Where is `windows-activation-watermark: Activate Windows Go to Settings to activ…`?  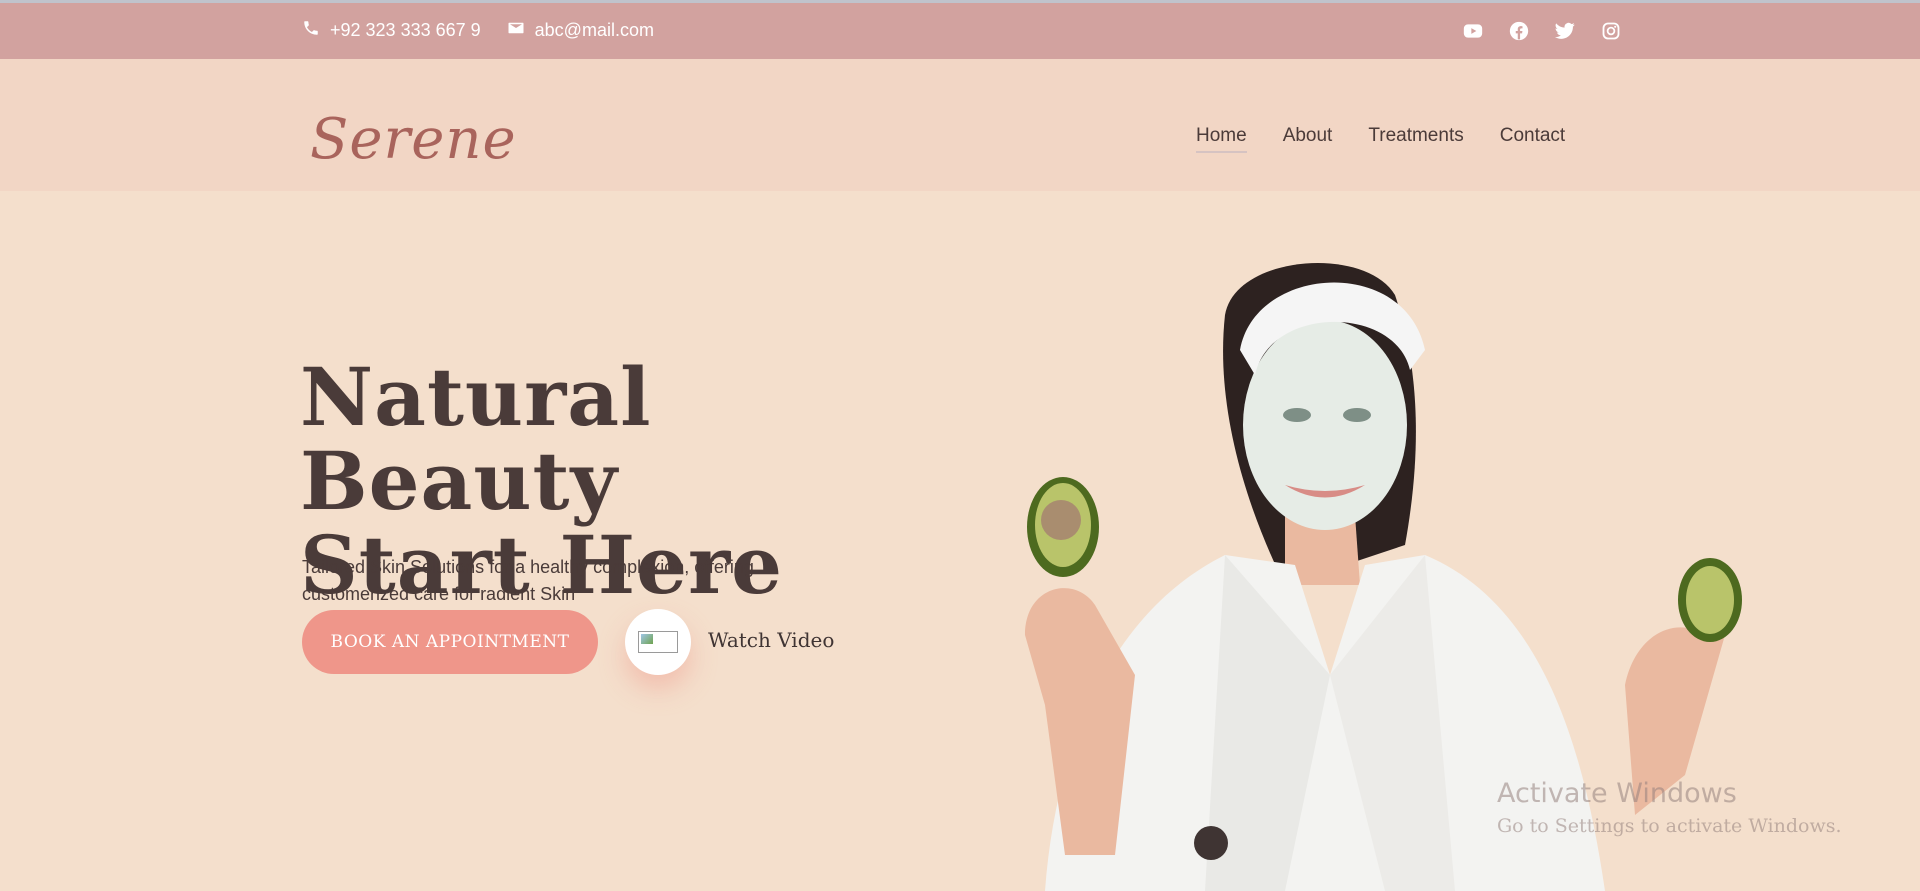 windows-activation-watermark: Activate Windows Go to Settings to activ… is located at coordinates (1669, 807).